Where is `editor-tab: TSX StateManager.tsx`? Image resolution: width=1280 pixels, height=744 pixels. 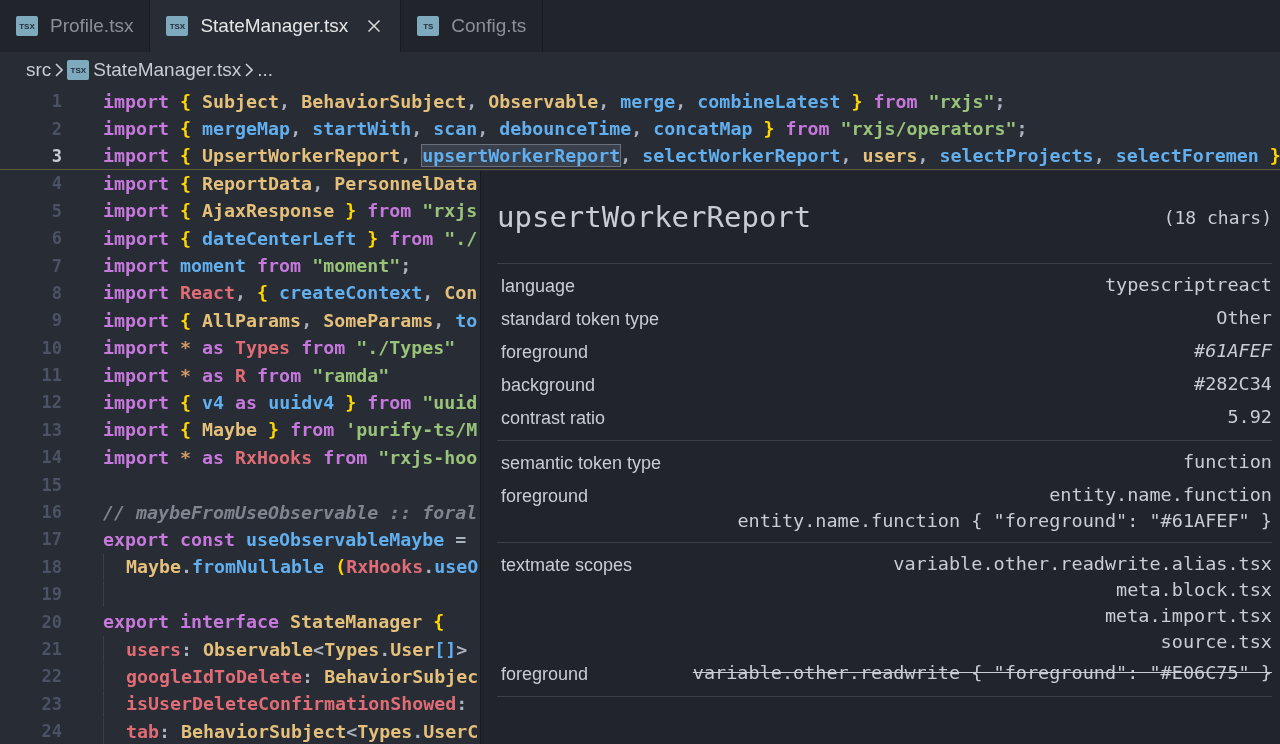
editor-tab: TSX StateManager.tsx is located at coordinates (276, 26).